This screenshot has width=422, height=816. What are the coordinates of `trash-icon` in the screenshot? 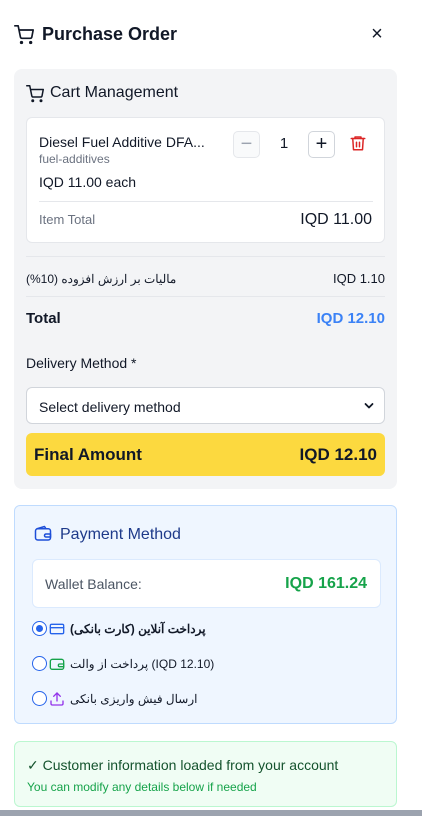 It's located at (358, 143).